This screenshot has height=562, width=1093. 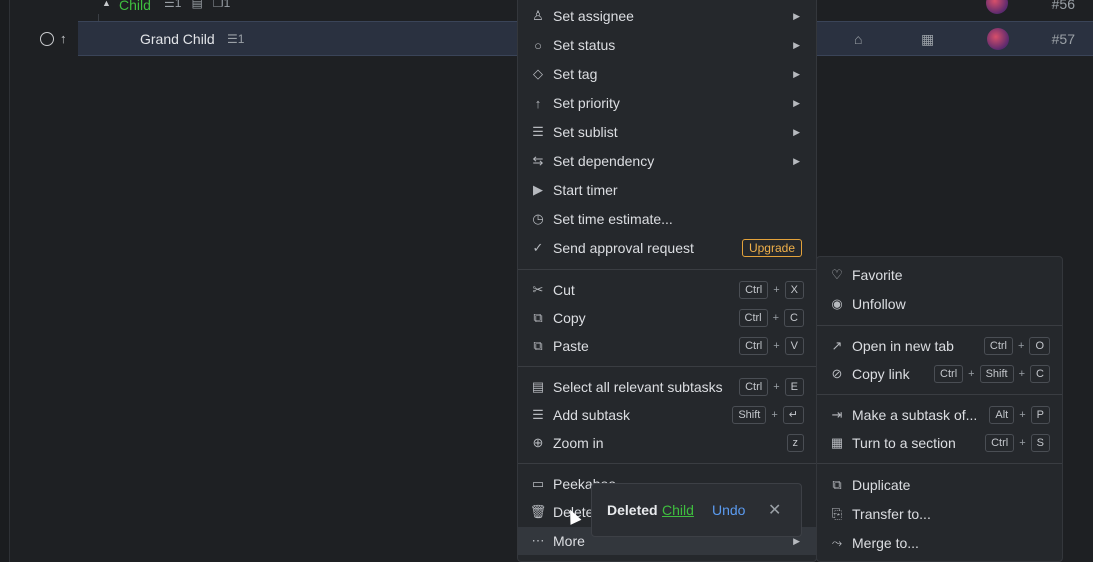 What do you see at coordinates (771, 318) in the screenshot?
I see `shortcut: Ctrl + C` at bounding box center [771, 318].